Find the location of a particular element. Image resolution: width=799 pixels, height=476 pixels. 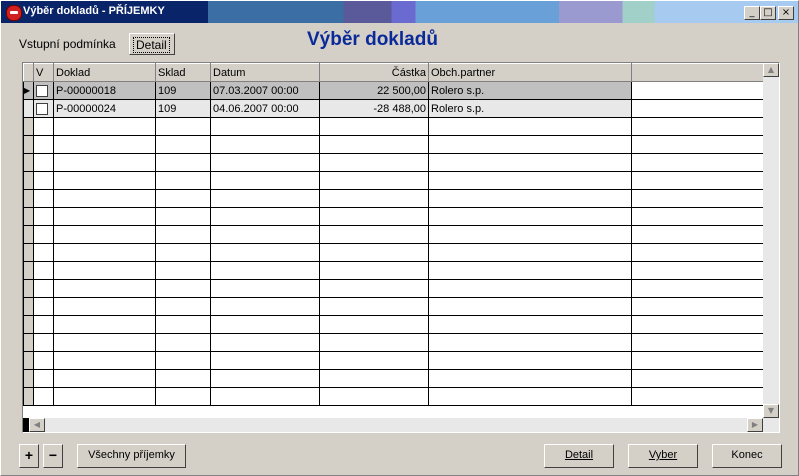

scroll-left-icon: ◀ is located at coordinates (37, 425).